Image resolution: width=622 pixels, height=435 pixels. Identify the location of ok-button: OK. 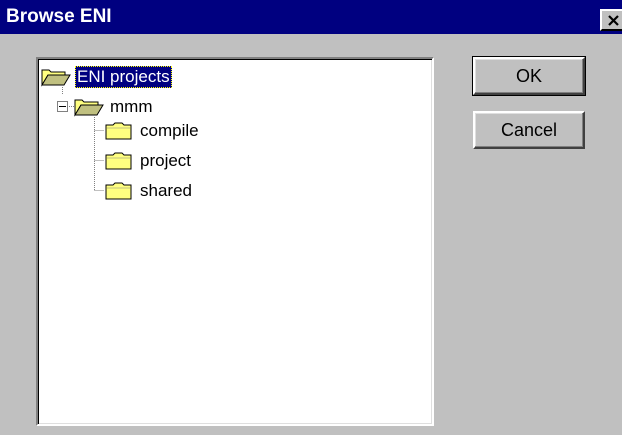
(529, 76).